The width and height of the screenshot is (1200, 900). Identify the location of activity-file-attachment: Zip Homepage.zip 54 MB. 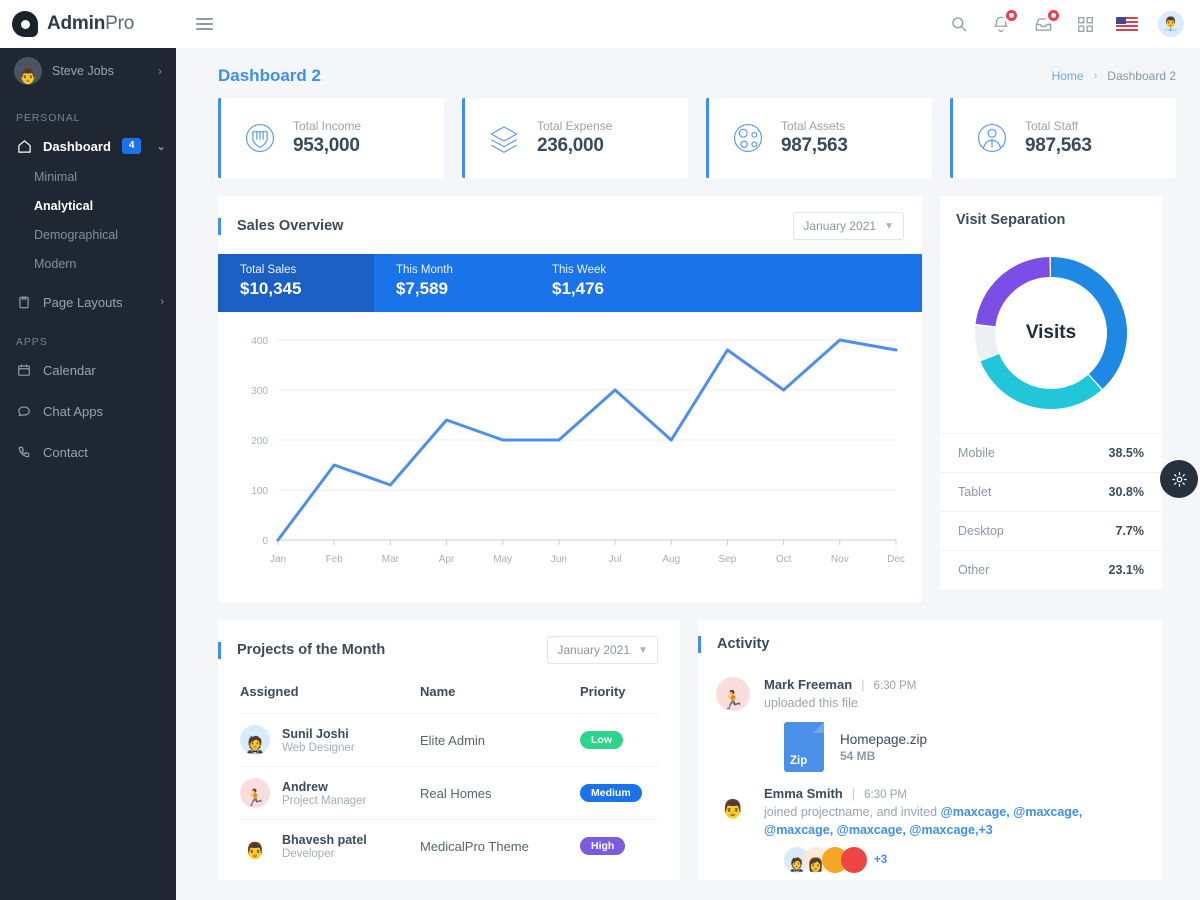
(954, 747).